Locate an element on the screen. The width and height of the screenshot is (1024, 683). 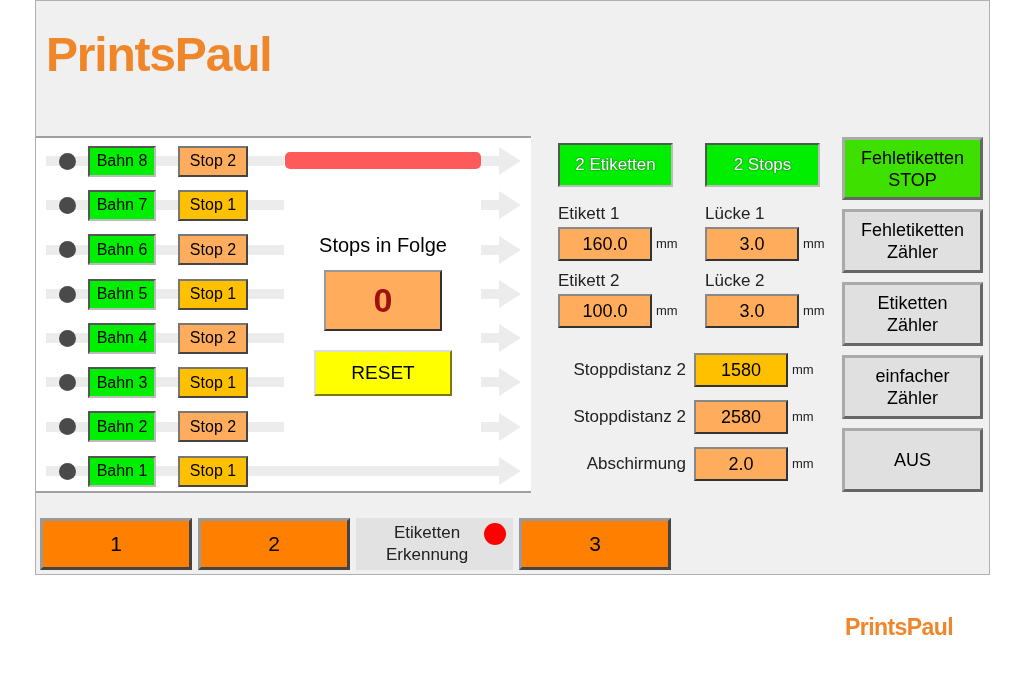
mode-indicator: 2 Stops is located at coordinates (762, 165).